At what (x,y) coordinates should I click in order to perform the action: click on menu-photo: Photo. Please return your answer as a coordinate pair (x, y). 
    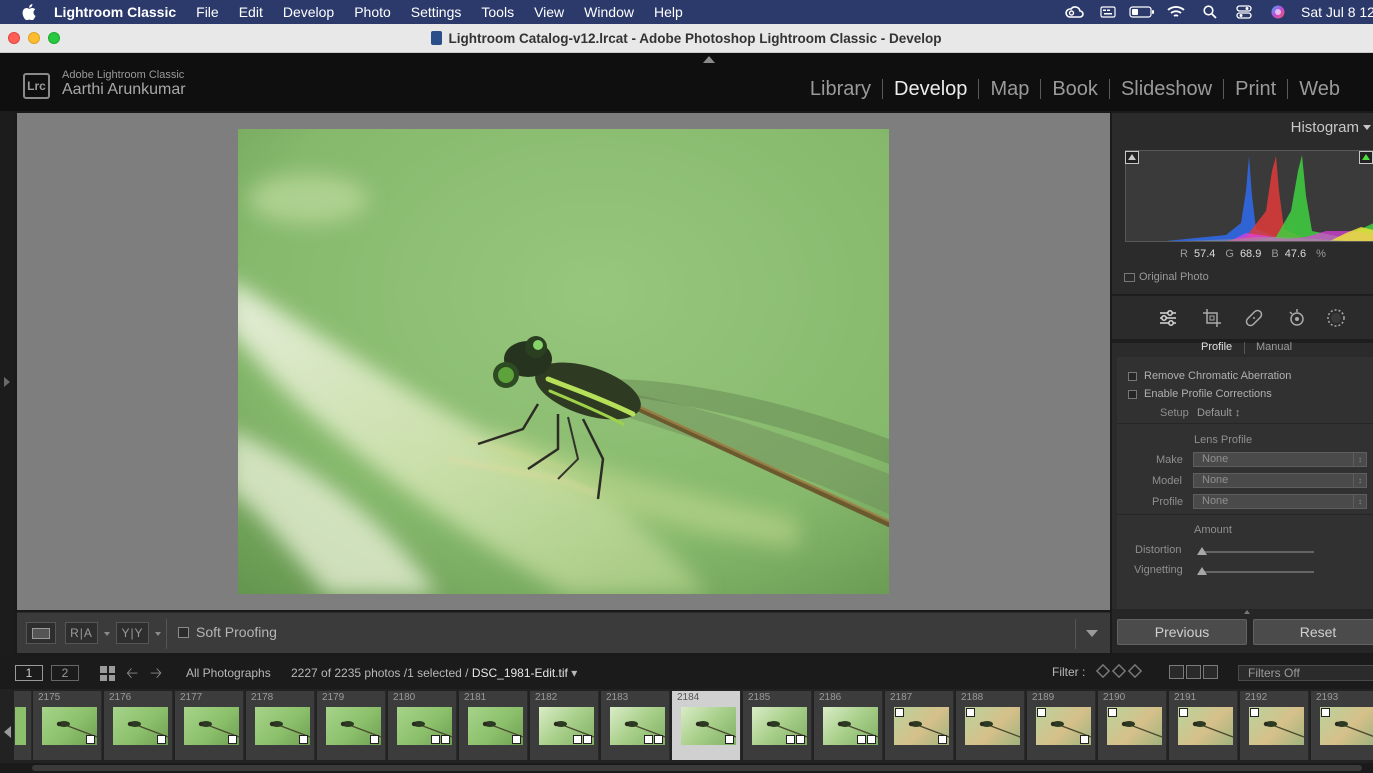
    Looking at the image, I should click on (372, 12).